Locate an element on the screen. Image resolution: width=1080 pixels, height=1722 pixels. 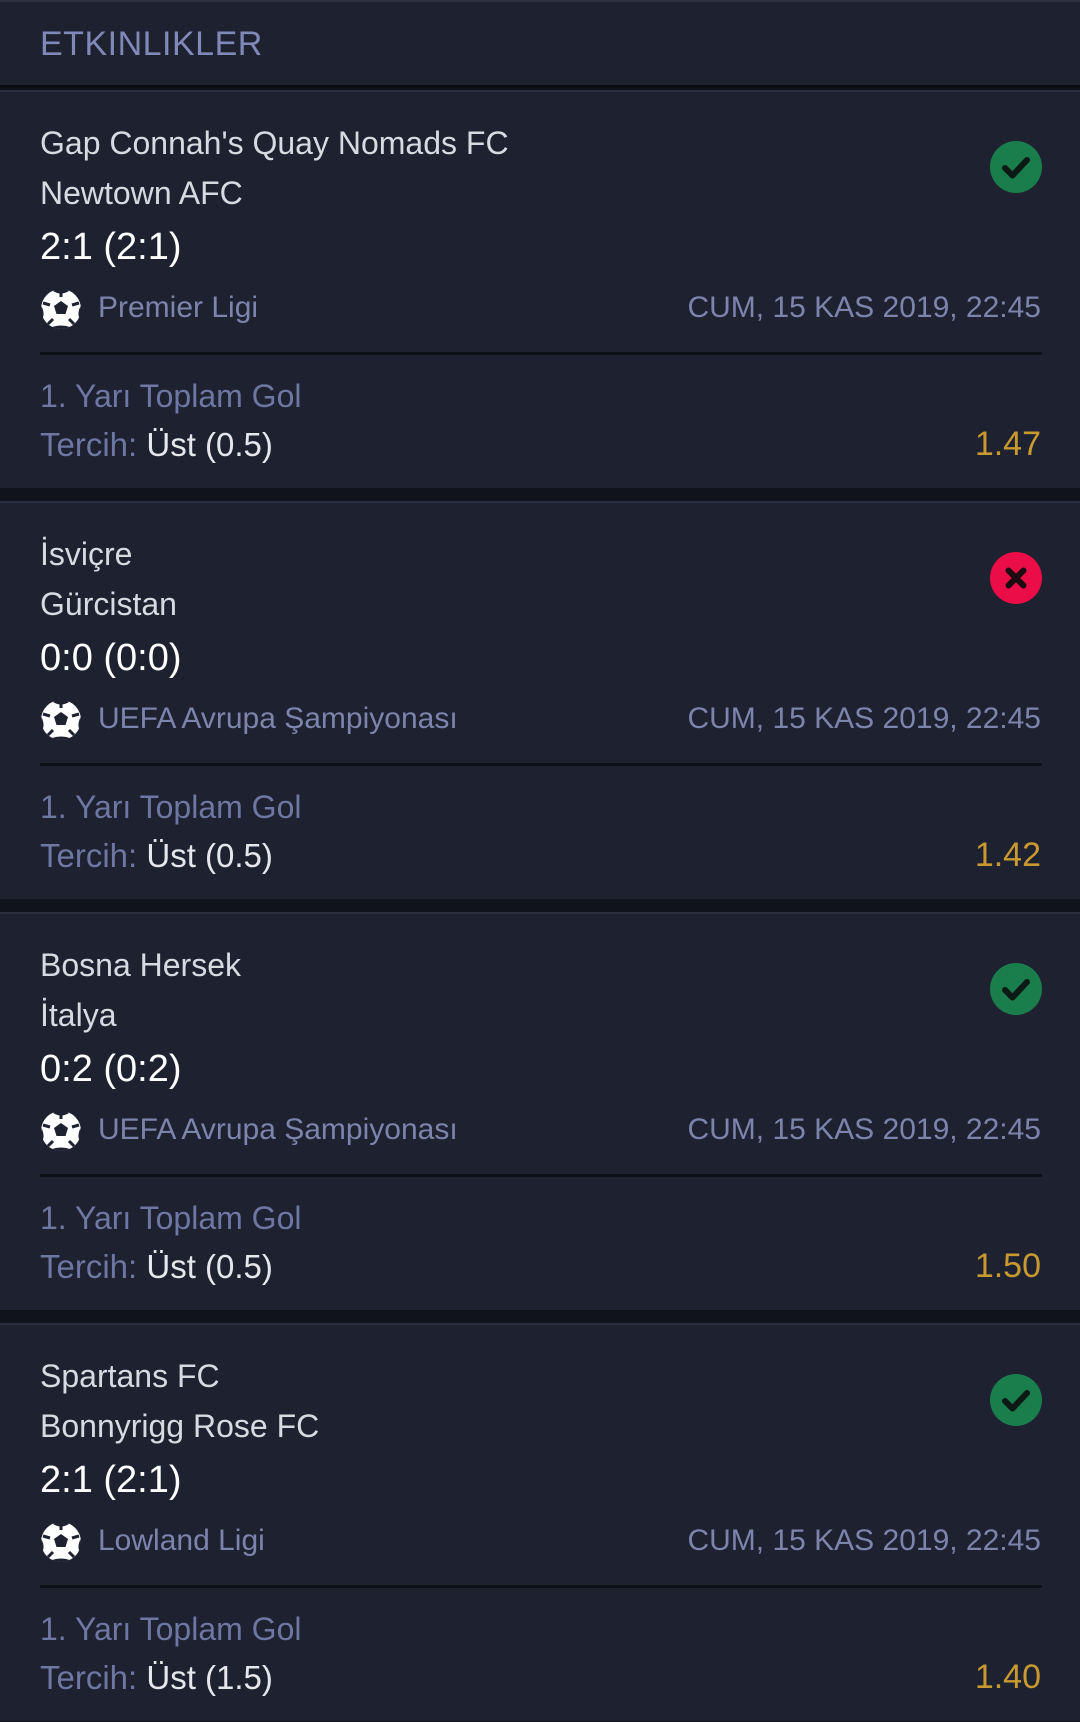
odds-value: 1.47 is located at coordinates (1007, 444).